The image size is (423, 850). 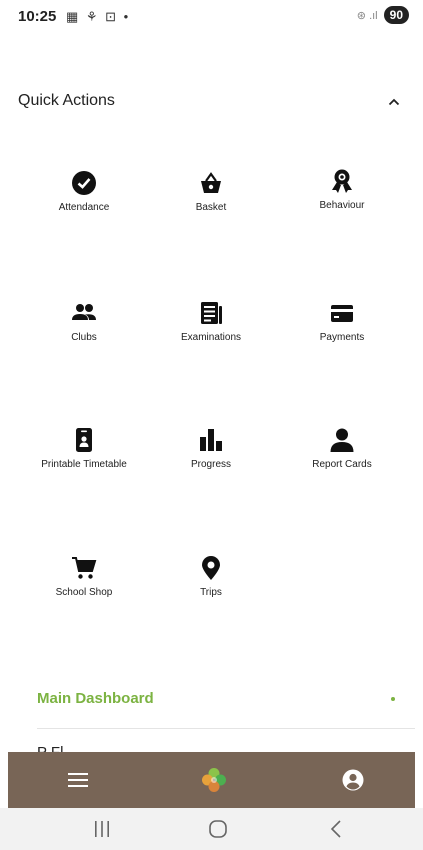 I want to click on action-basket: Basket, so click(x=211, y=191).